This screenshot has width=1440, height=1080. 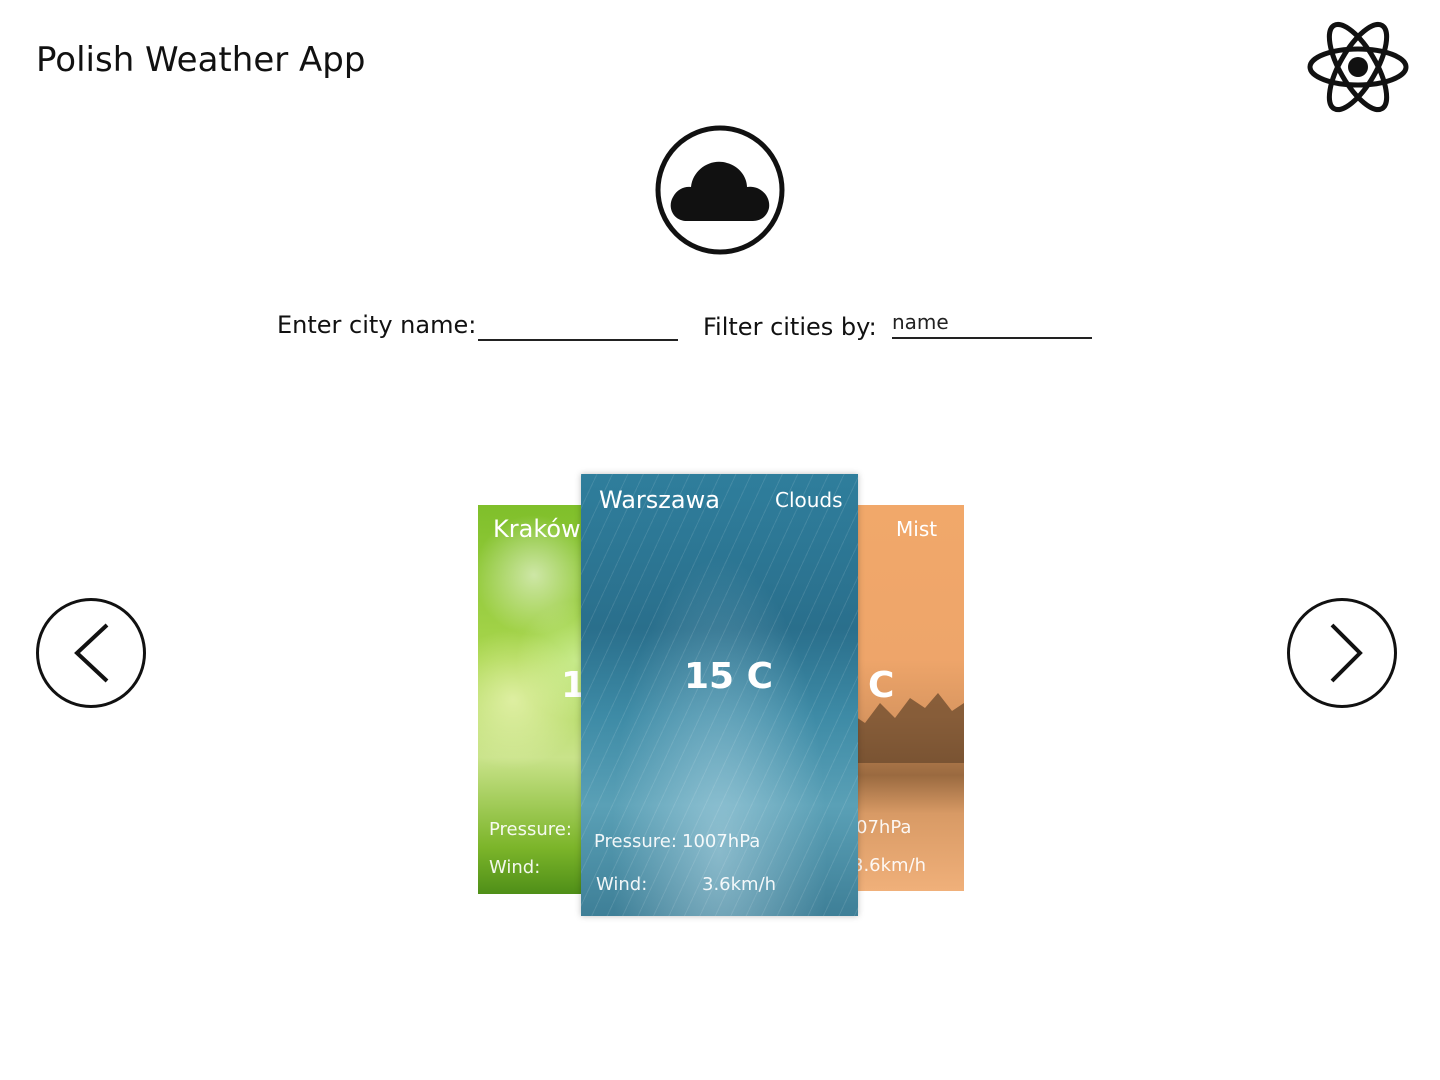 I want to click on app-title: Polish Weather App, so click(x=201, y=60).